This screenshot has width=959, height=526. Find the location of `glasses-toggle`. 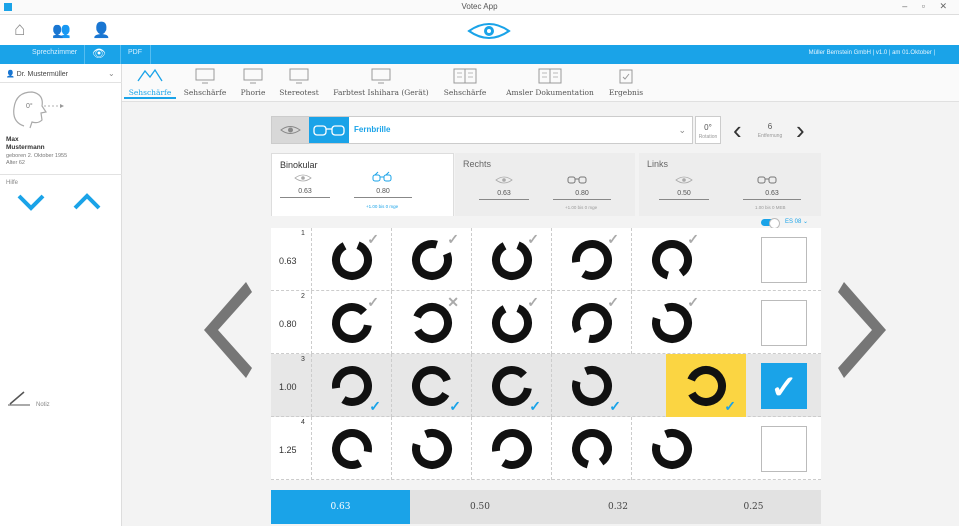

glasses-toggle is located at coordinates (329, 130).